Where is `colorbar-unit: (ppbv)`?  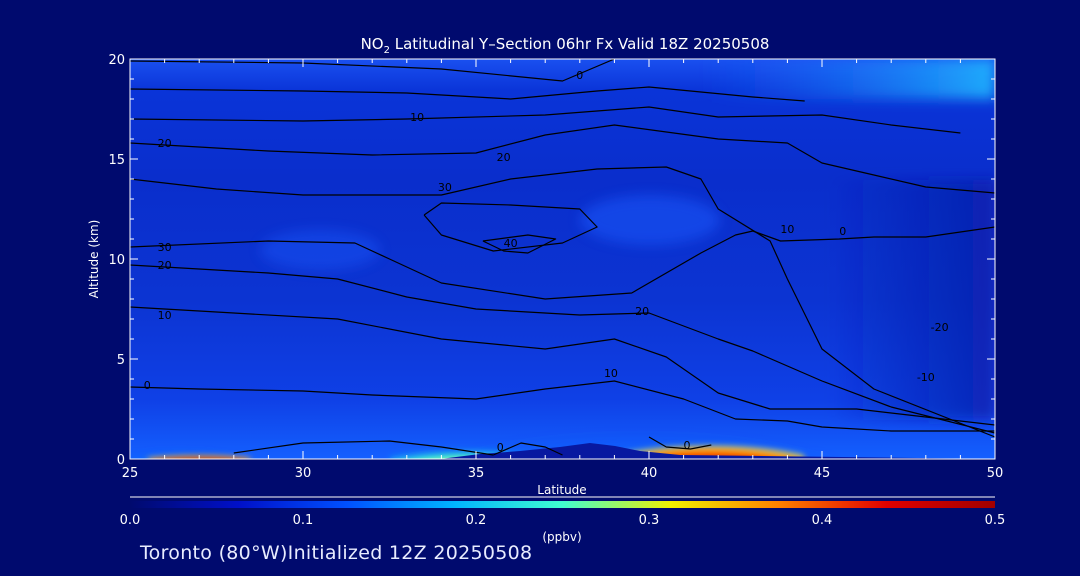
colorbar-unit: (ppbv) is located at coordinates (561, 537).